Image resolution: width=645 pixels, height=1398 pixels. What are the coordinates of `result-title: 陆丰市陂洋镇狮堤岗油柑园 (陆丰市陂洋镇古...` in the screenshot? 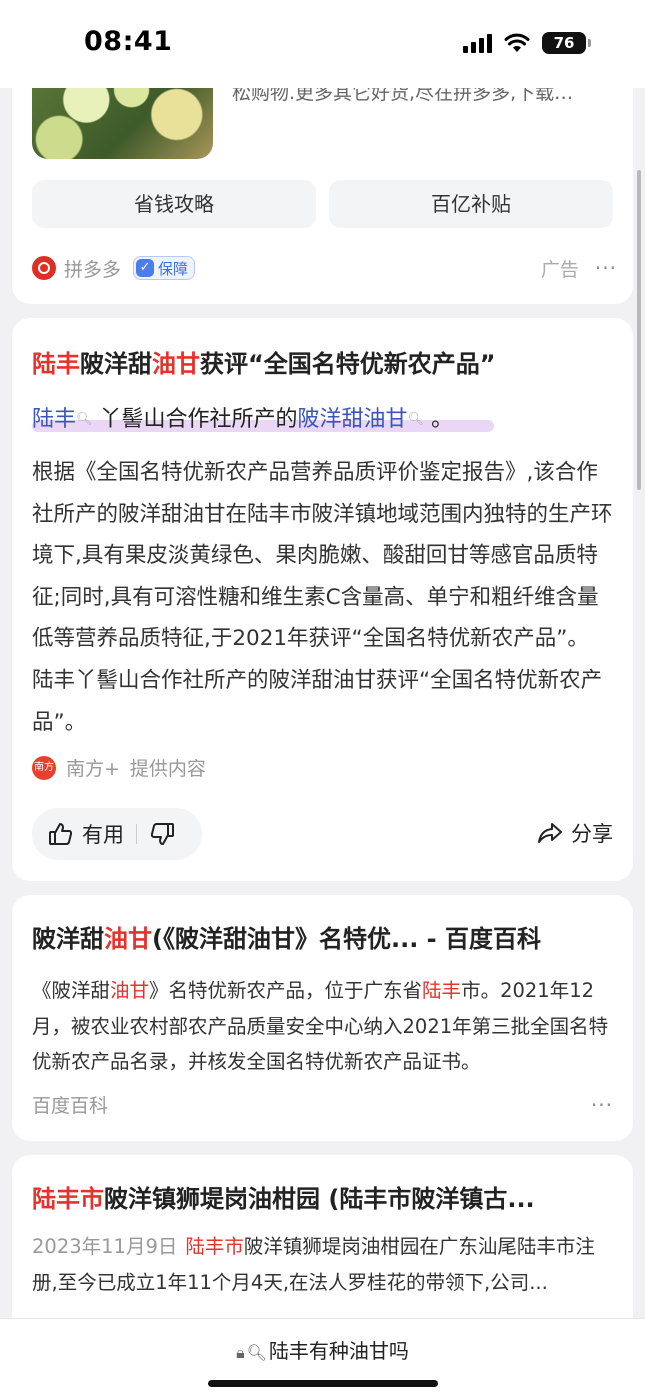 It's located at (283, 1199).